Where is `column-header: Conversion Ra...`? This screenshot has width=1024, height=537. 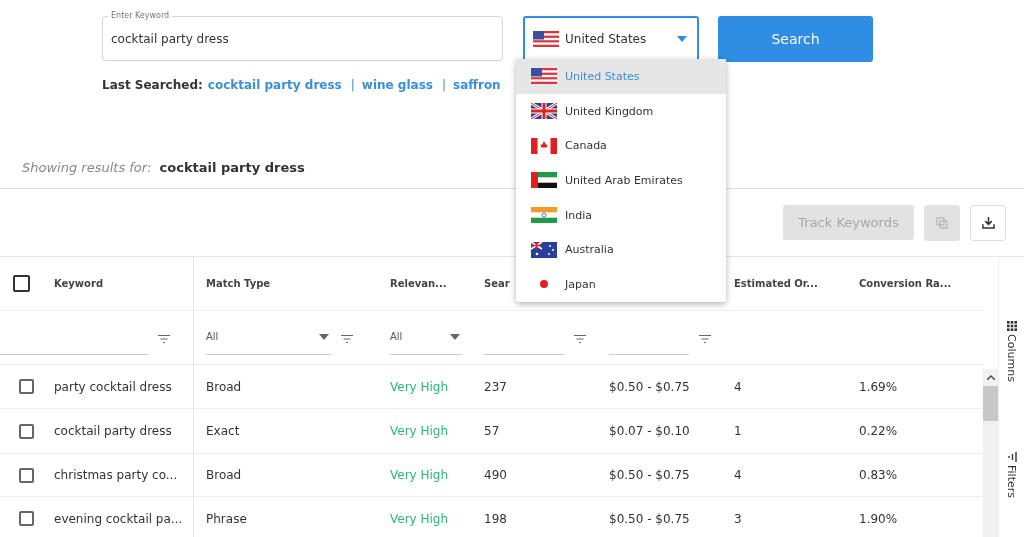 column-header: Conversion Ra... is located at coordinates (905, 283).